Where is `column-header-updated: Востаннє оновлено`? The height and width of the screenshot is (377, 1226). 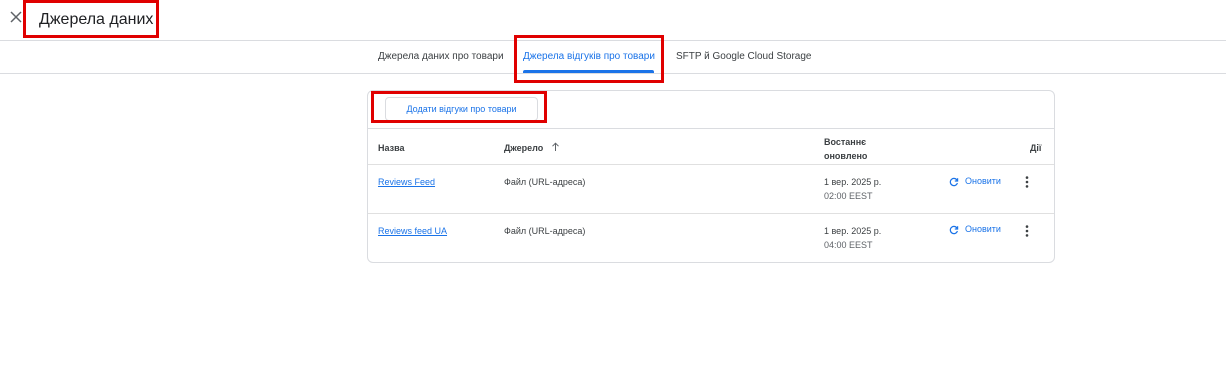 column-header-updated: Востаннє оновлено is located at coordinates (859, 149).